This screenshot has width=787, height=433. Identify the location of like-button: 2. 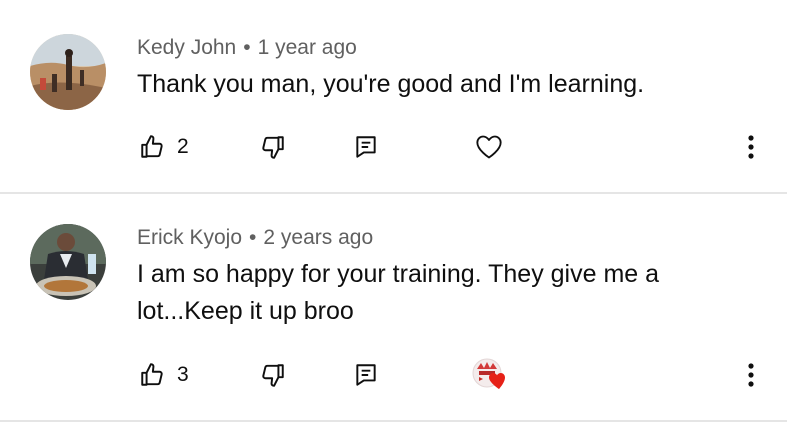
(164, 147).